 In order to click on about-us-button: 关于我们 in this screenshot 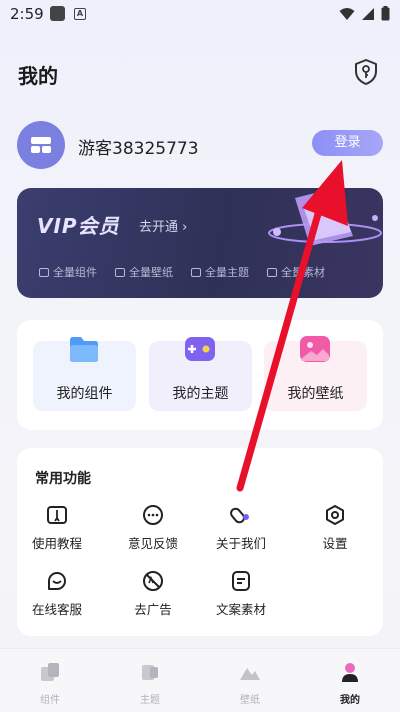, I will do `click(241, 529)`.